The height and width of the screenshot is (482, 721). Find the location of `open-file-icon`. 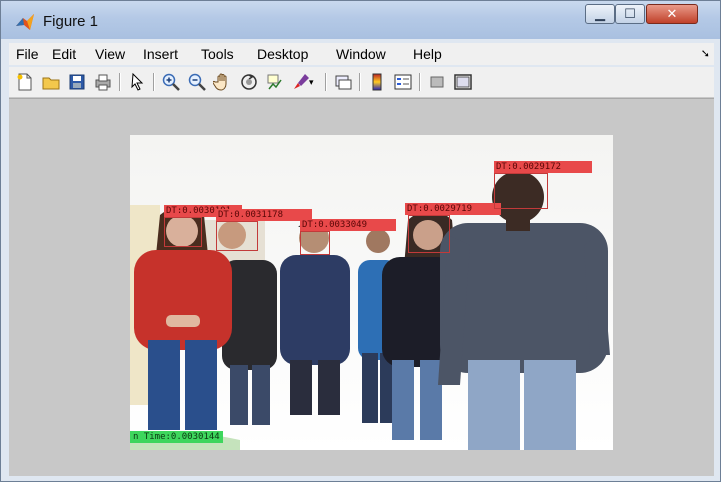

open-file-icon is located at coordinates (51, 82).